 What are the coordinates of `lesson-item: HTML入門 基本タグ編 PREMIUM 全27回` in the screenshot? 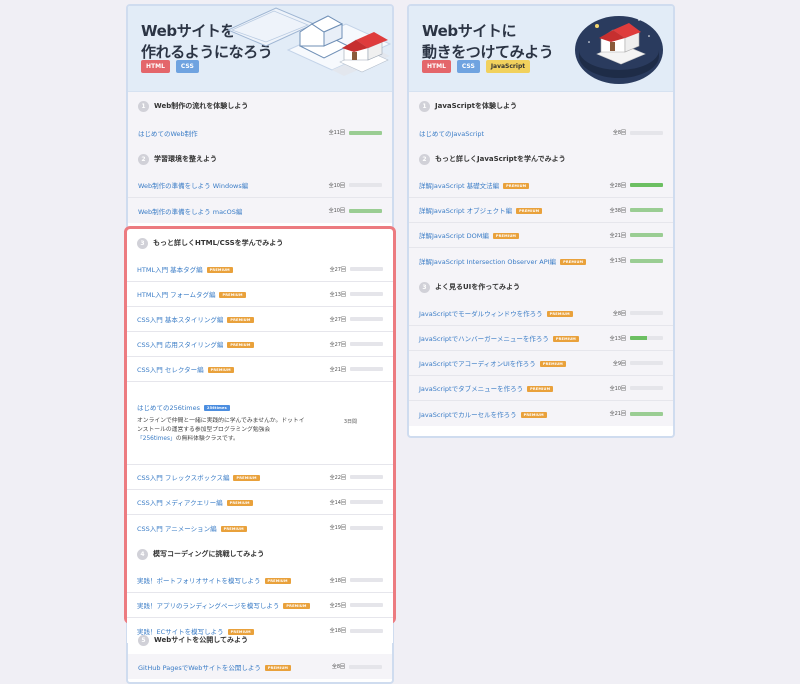 It's located at (260, 269).